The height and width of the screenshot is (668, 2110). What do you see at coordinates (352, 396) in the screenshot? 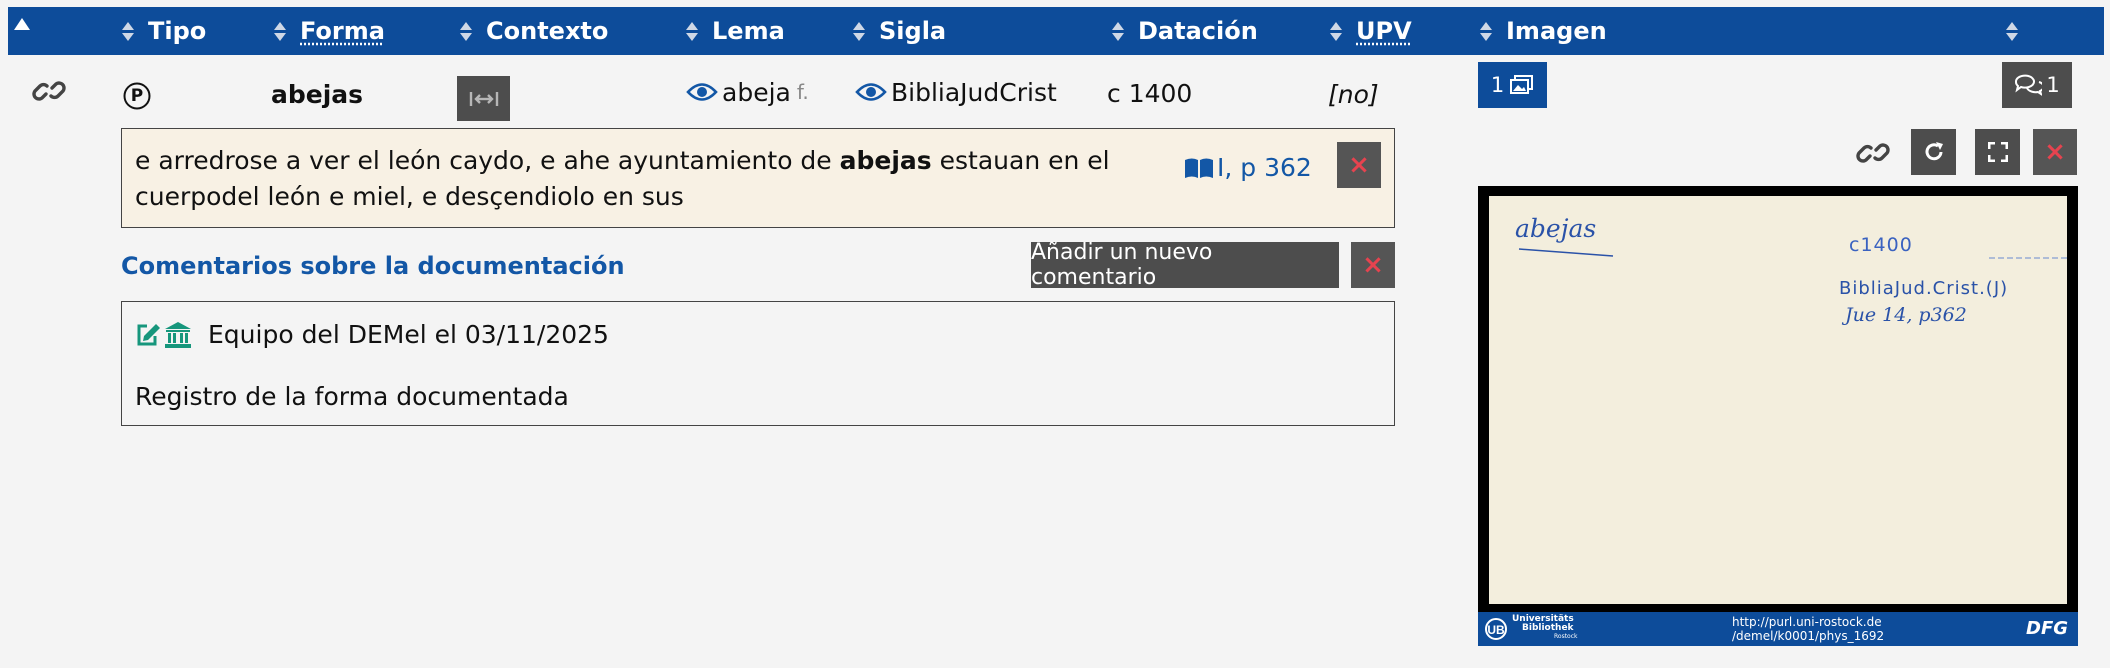
I see `comment-body: Registro de la forma documentada` at bounding box center [352, 396].